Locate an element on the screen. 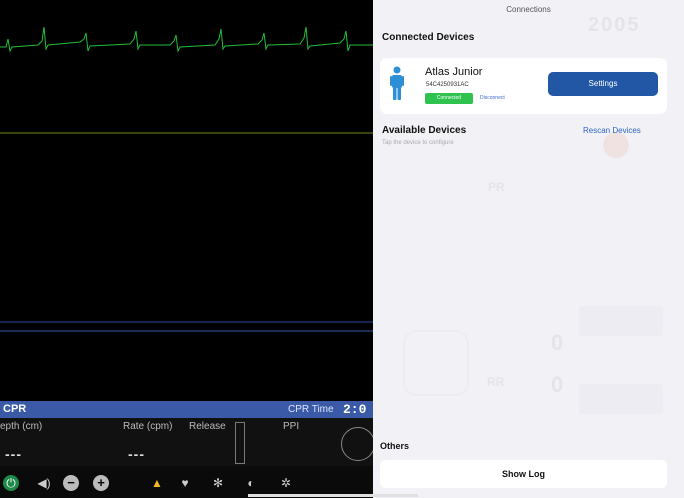 The image size is (684, 498). ghost-rr: RR is located at coordinates (496, 382).